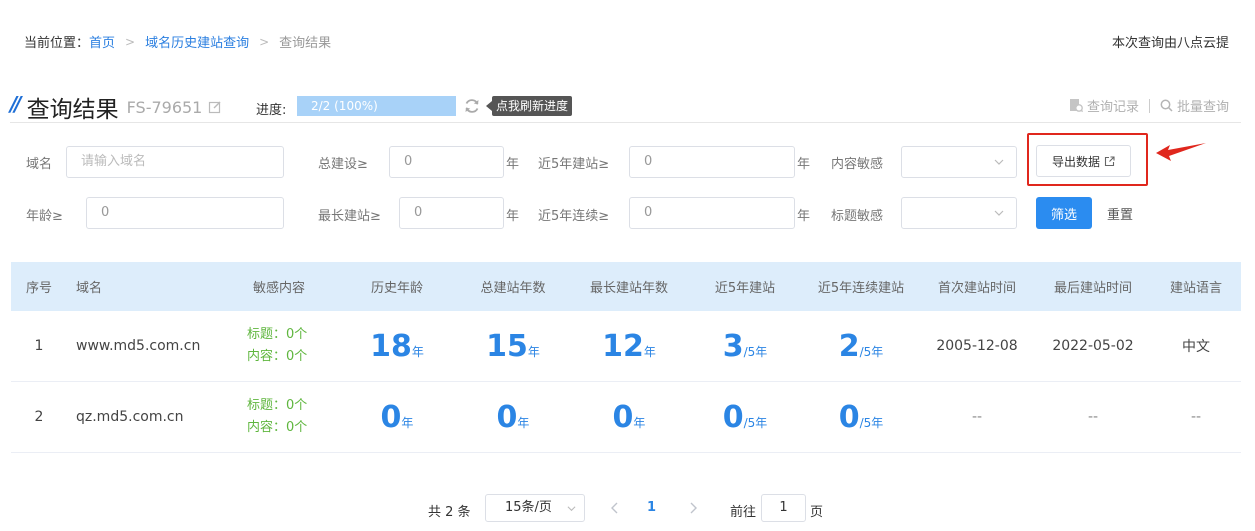  What do you see at coordinates (535, 508) in the screenshot?
I see `page-size-select: 15条/页` at bounding box center [535, 508].